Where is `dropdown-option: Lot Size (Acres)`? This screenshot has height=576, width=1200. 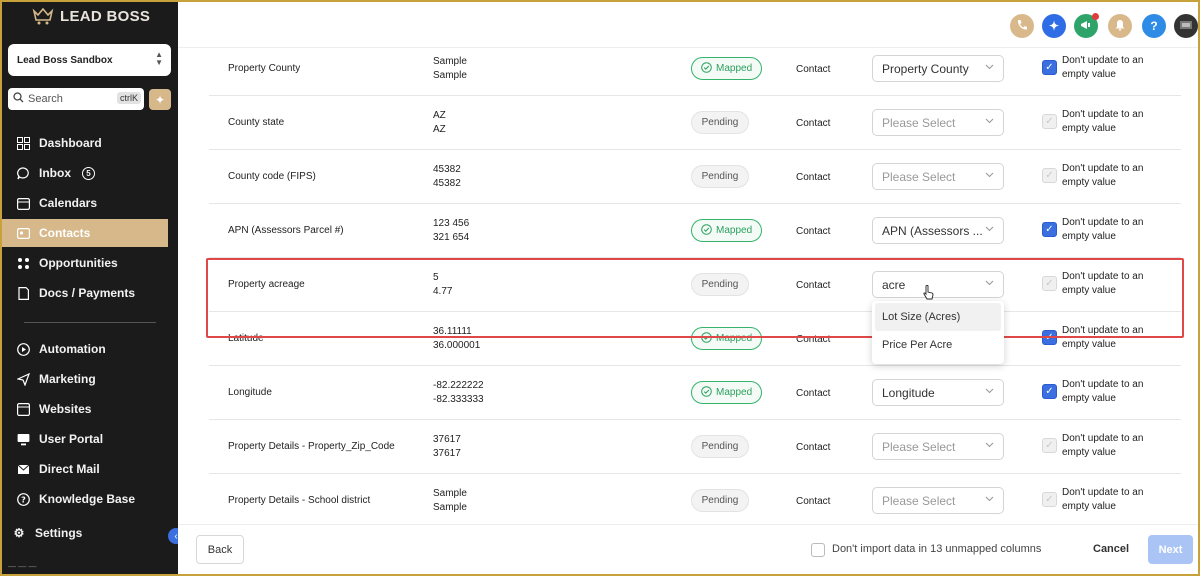
dropdown-option: Lot Size (Acres) is located at coordinates (938, 317).